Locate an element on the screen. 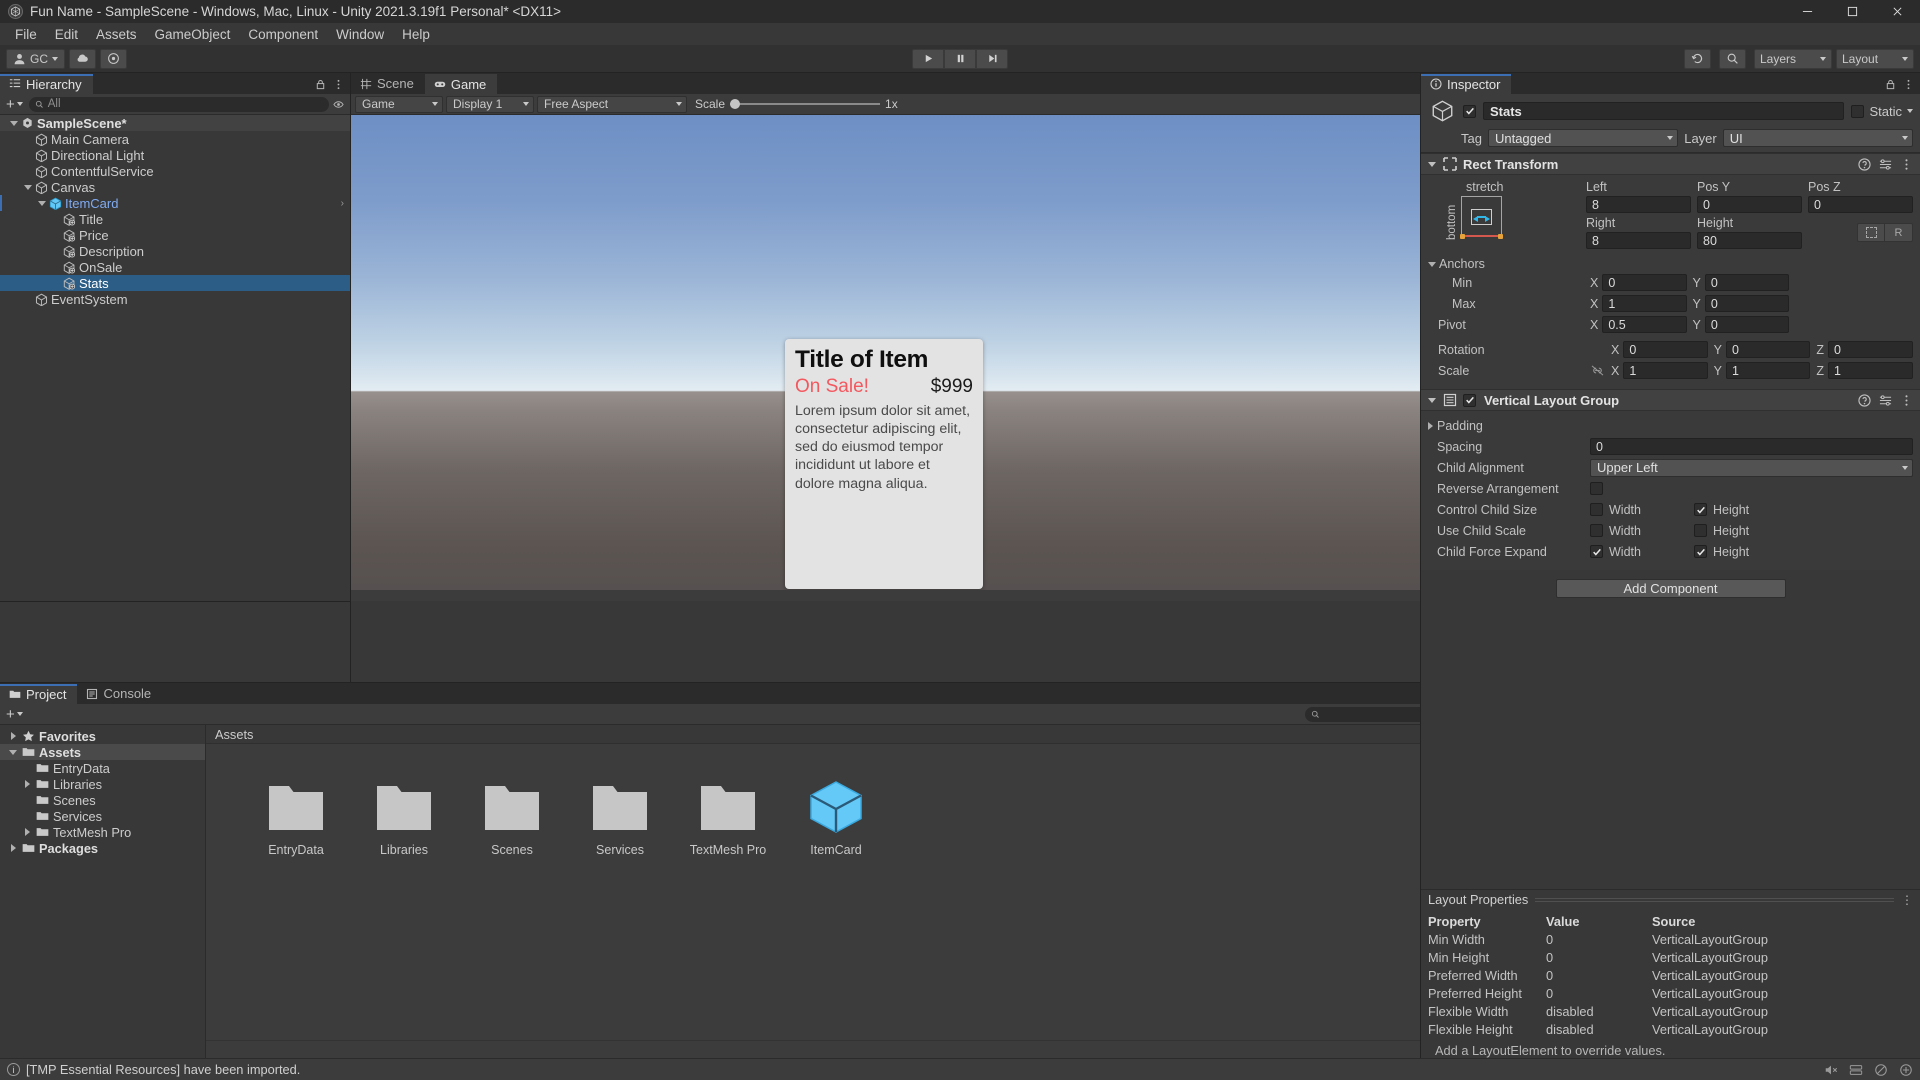 This screenshot has width=1920, height=1080. aspect-dropdown: Free Aspect is located at coordinates (612, 104).